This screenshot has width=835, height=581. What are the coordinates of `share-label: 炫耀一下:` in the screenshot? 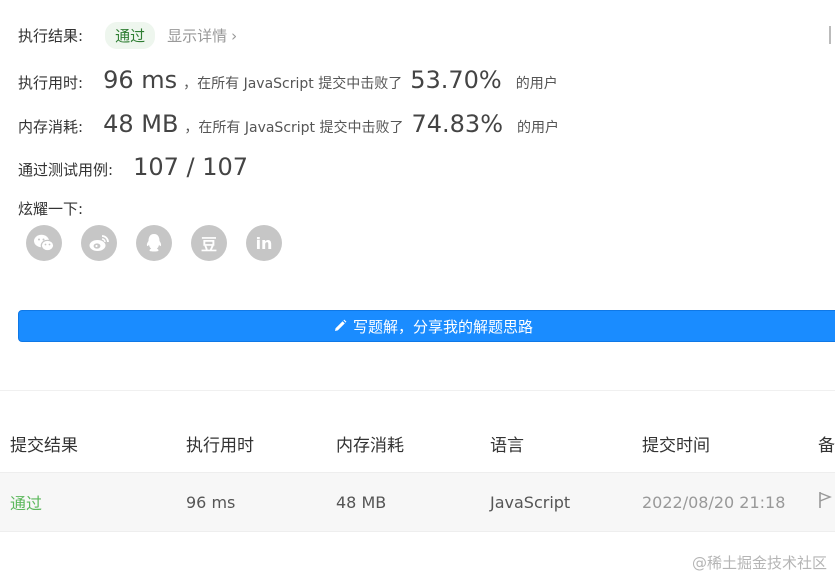 It's located at (51, 209).